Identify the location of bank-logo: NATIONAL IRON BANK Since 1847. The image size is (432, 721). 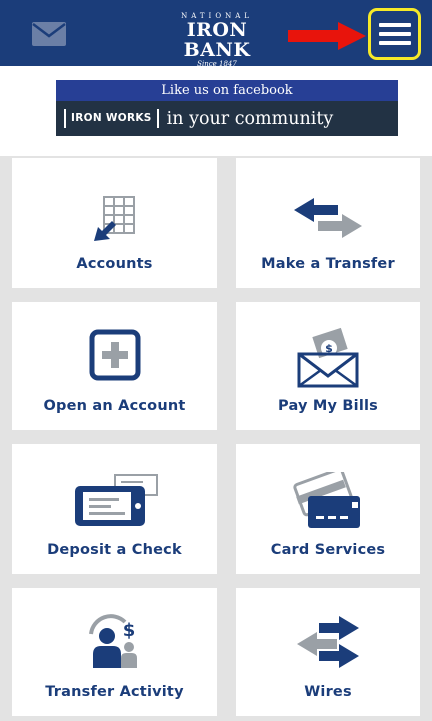
(217, 39).